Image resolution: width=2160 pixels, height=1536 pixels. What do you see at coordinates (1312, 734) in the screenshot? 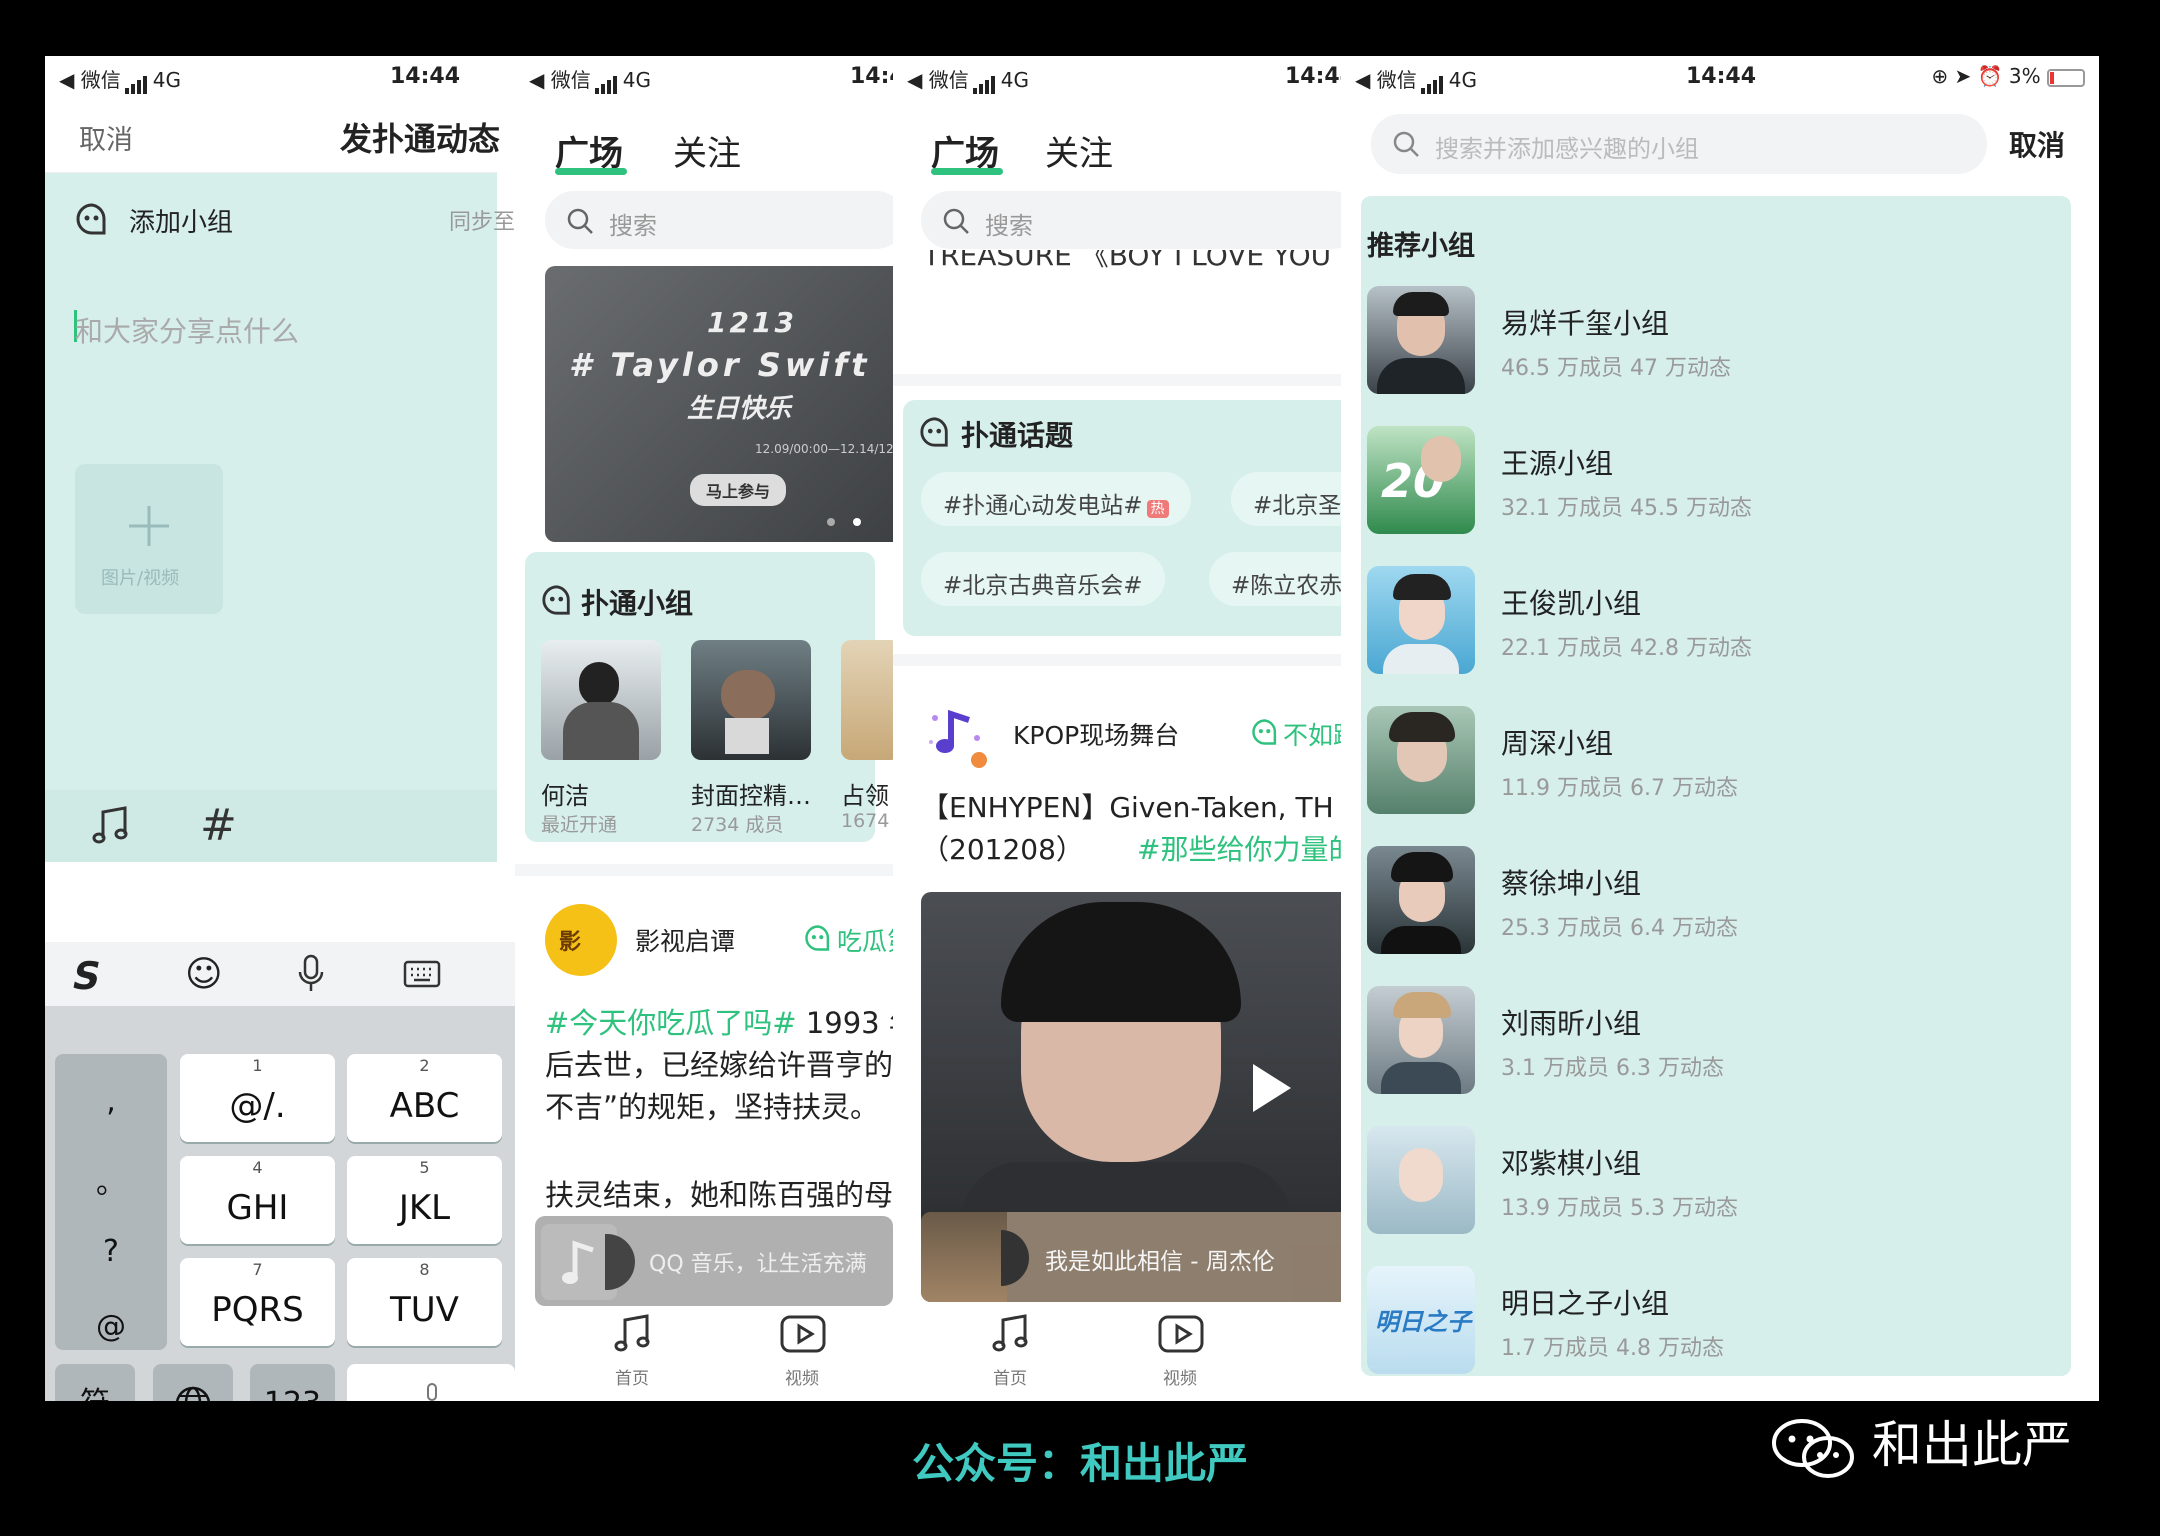
I see `post-group-link: 不如跳舞` at bounding box center [1312, 734].